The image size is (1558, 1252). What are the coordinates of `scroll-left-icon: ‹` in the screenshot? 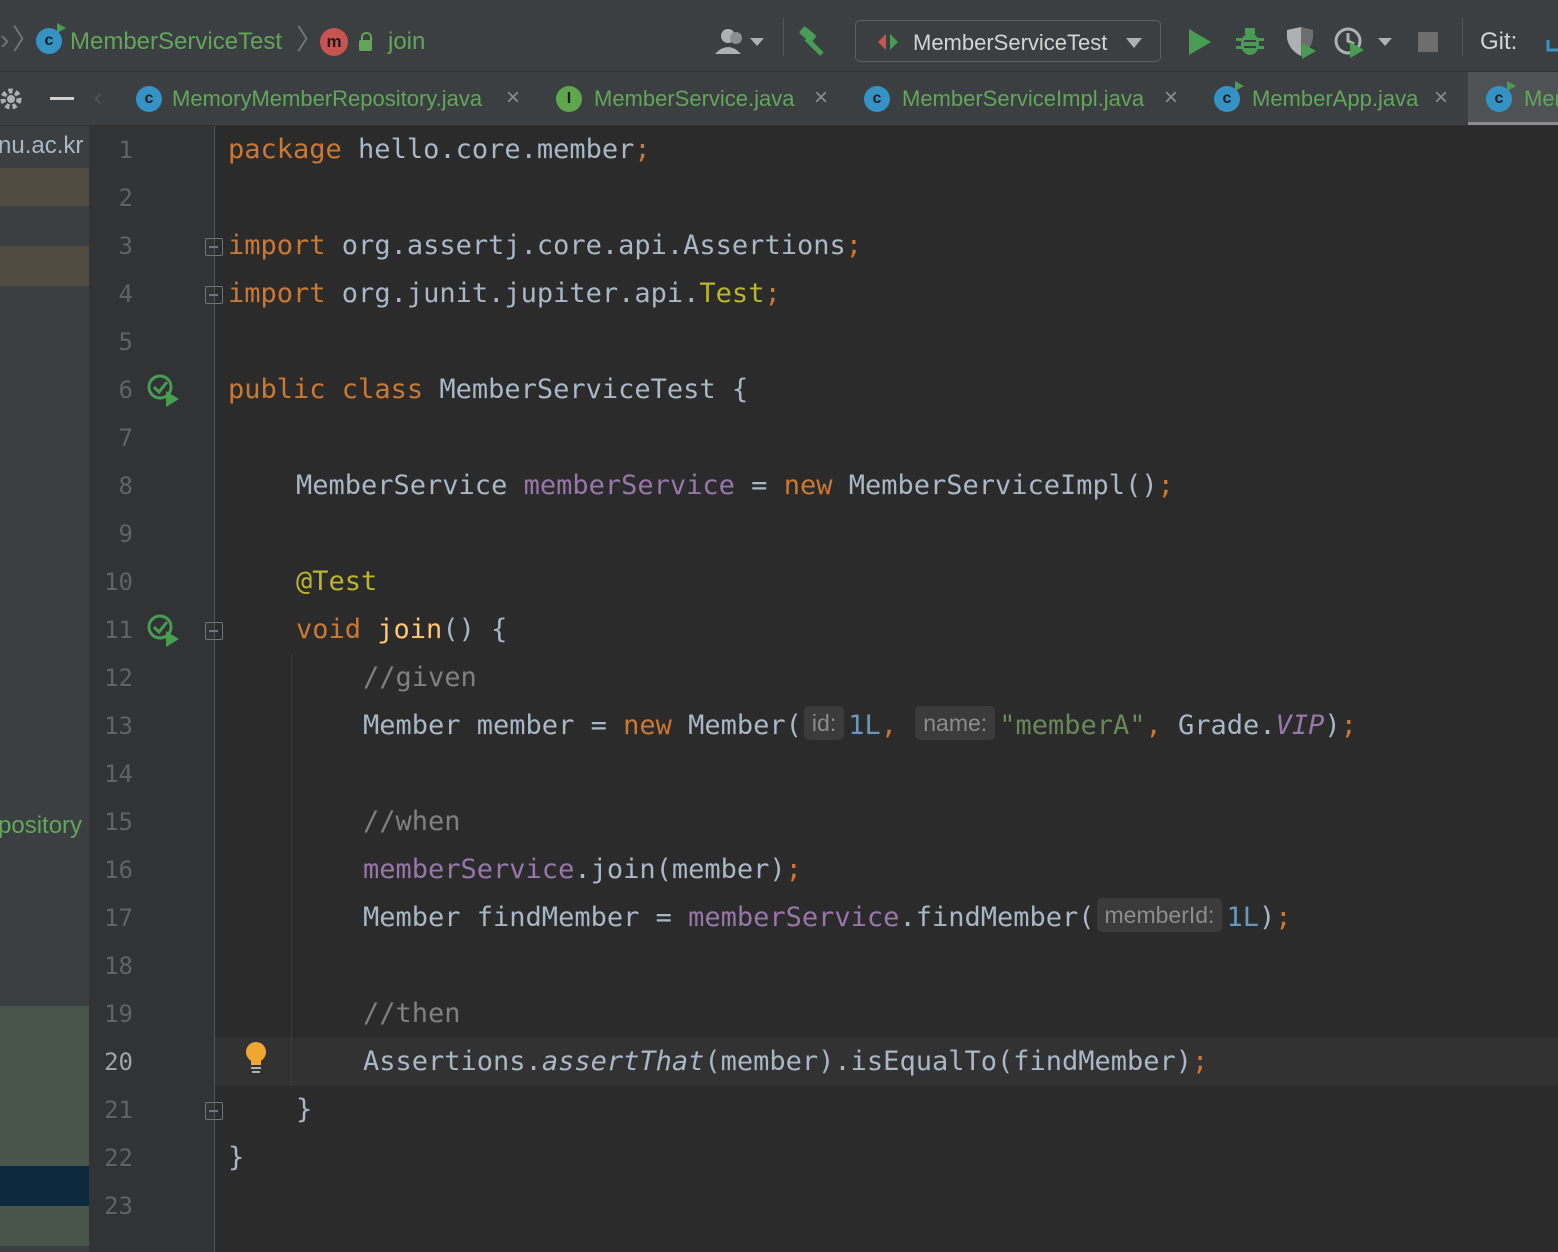 It's located at (98, 98).